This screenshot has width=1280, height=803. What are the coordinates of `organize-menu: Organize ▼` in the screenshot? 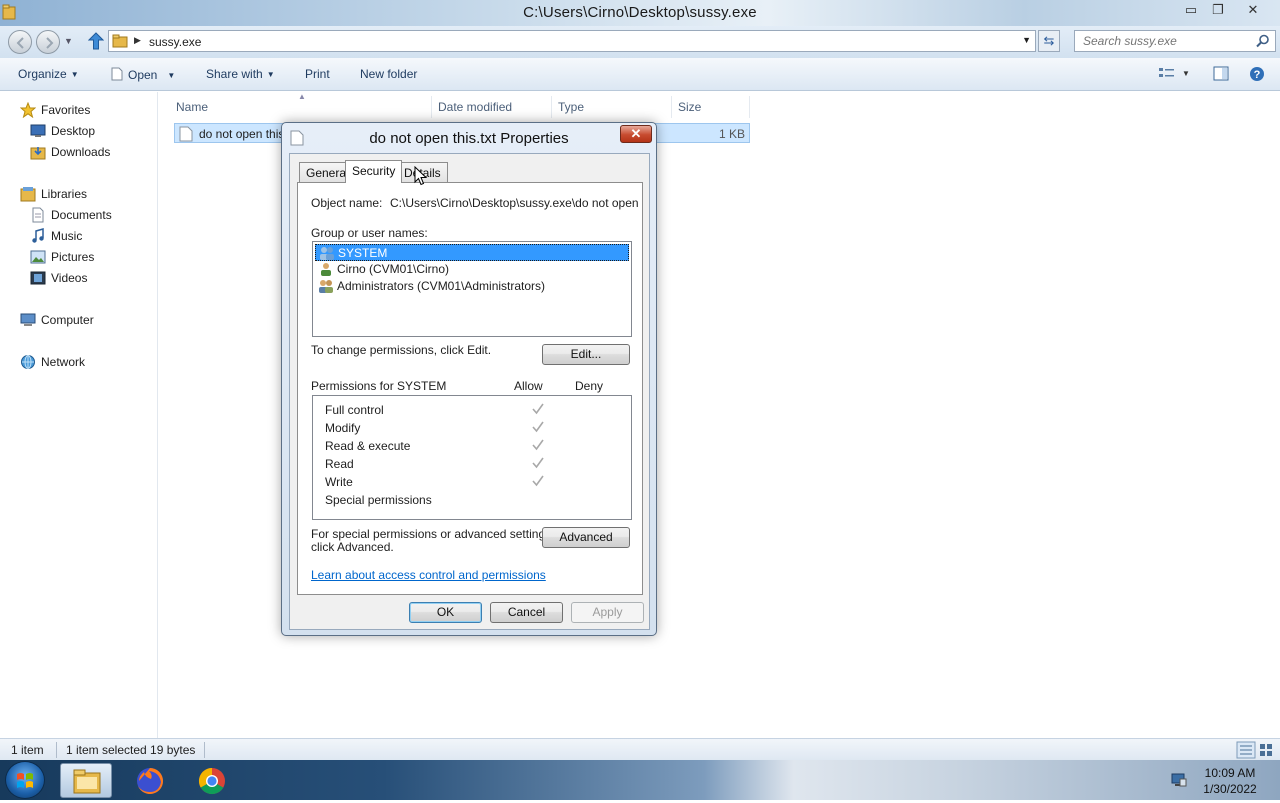 It's located at (48, 74).